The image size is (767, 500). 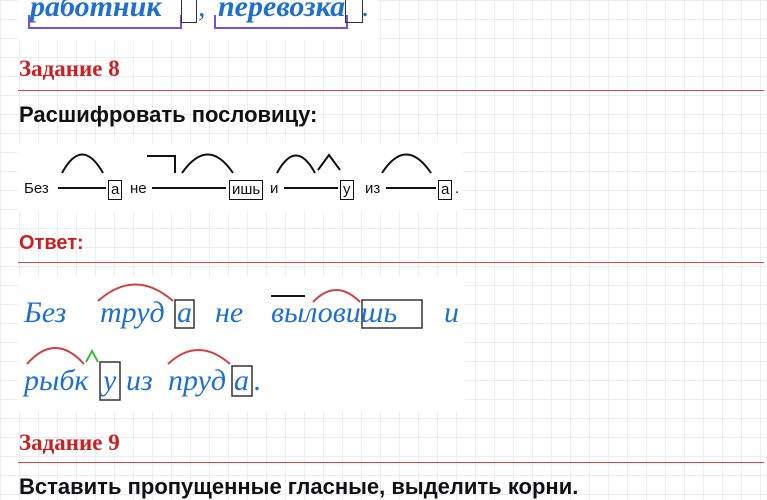 What do you see at coordinates (451, 312) in the screenshot?
I see `answer-word-i: и` at bounding box center [451, 312].